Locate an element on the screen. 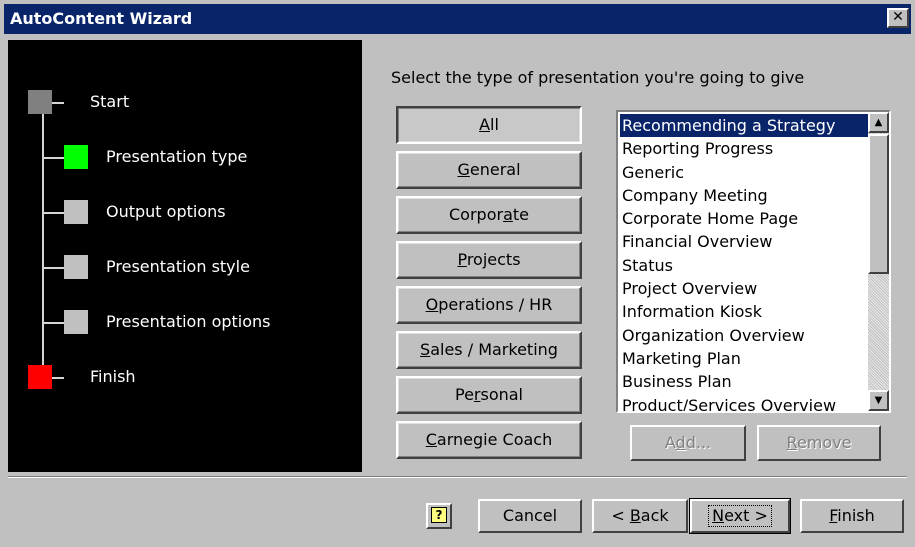  remove-button: Remove is located at coordinates (819, 443).